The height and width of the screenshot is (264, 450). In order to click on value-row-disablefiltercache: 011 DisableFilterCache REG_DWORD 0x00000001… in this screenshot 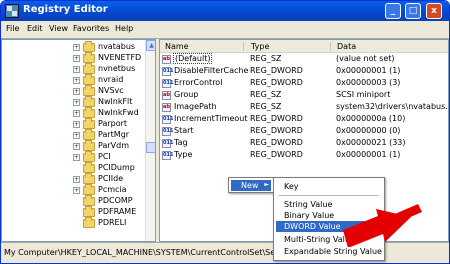, I will do `click(304, 71)`.